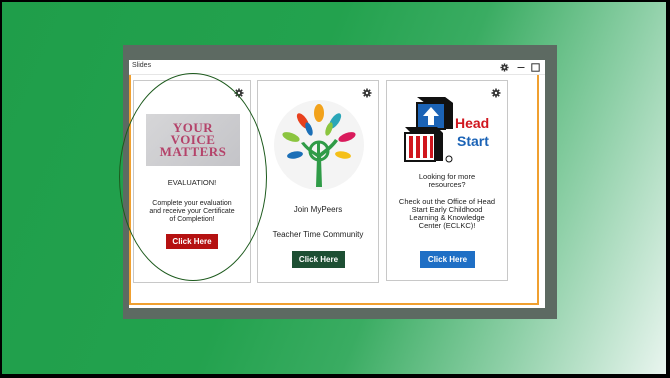 This screenshot has height=378, width=670. Describe the element at coordinates (318, 209) in the screenshot. I see `card-heading: Join MyPeers` at that location.